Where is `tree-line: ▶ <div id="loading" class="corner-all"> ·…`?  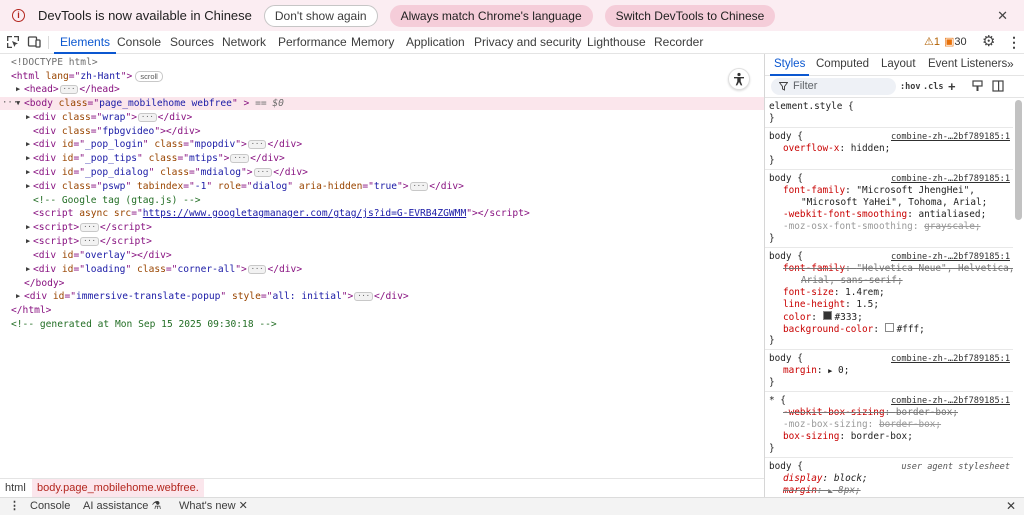
tree-line: ▶ <div id="loading" class="corner-all"> ·… is located at coordinates (382, 269).